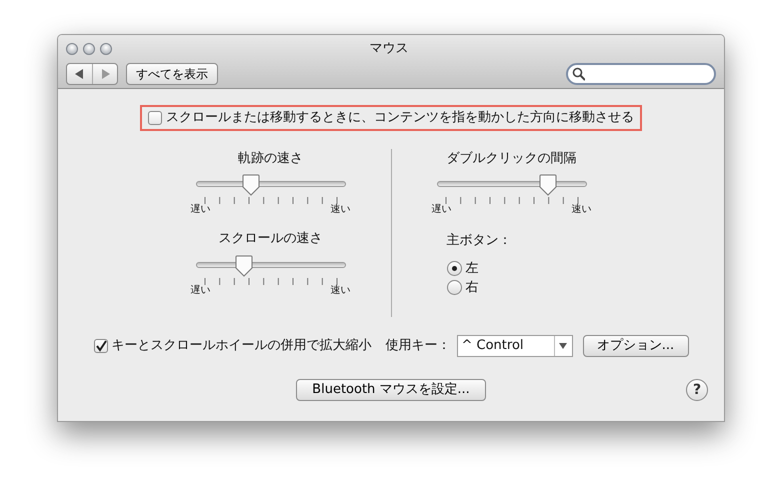 The width and height of the screenshot is (782, 502). What do you see at coordinates (79, 73) in the screenshot?
I see `back-arrow-icon` at bounding box center [79, 73].